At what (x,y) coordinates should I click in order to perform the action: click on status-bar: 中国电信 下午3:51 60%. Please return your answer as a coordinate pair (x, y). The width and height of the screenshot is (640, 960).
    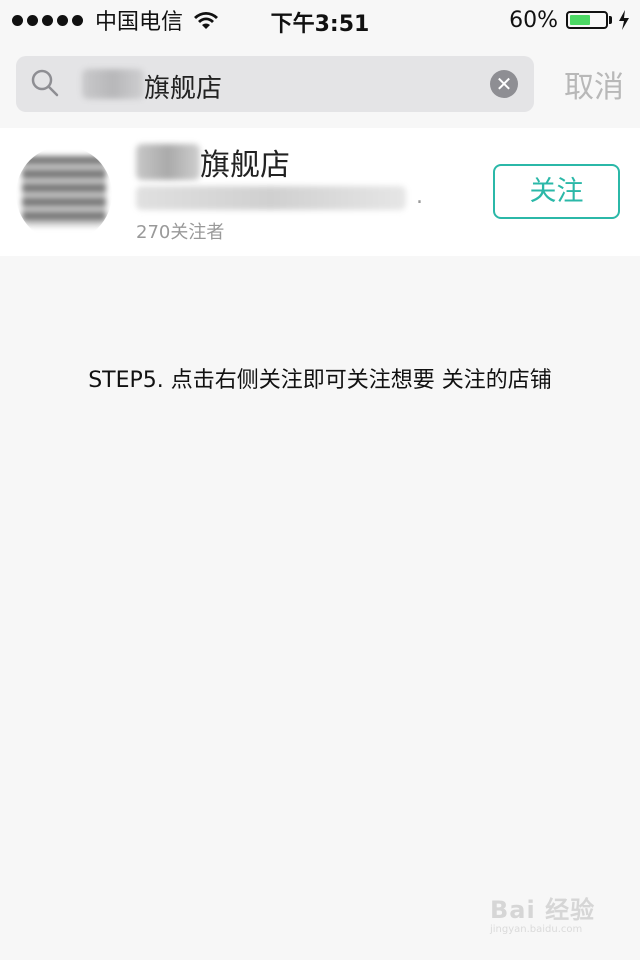
    Looking at the image, I should click on (320, 20).